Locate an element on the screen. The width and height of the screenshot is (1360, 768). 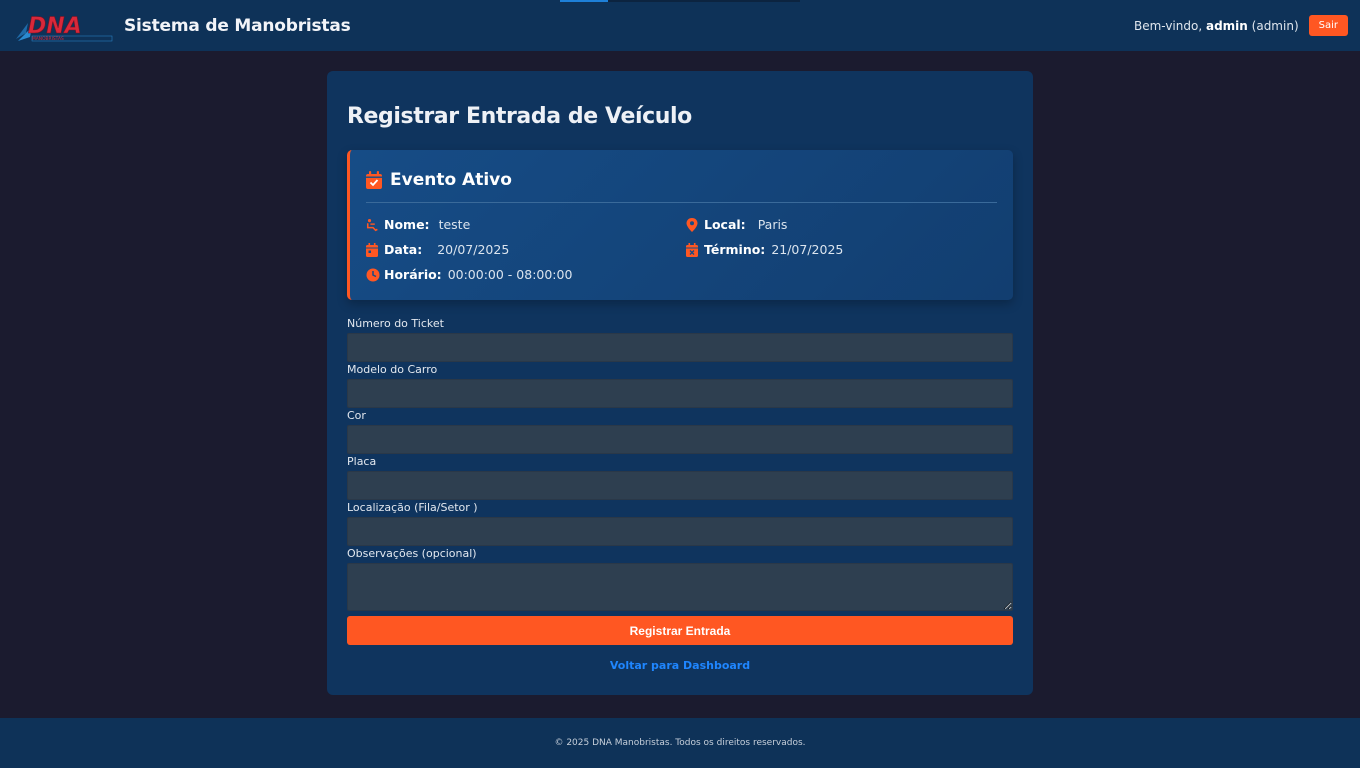
page-load-progress-fill is located at coordinates (584, 1).